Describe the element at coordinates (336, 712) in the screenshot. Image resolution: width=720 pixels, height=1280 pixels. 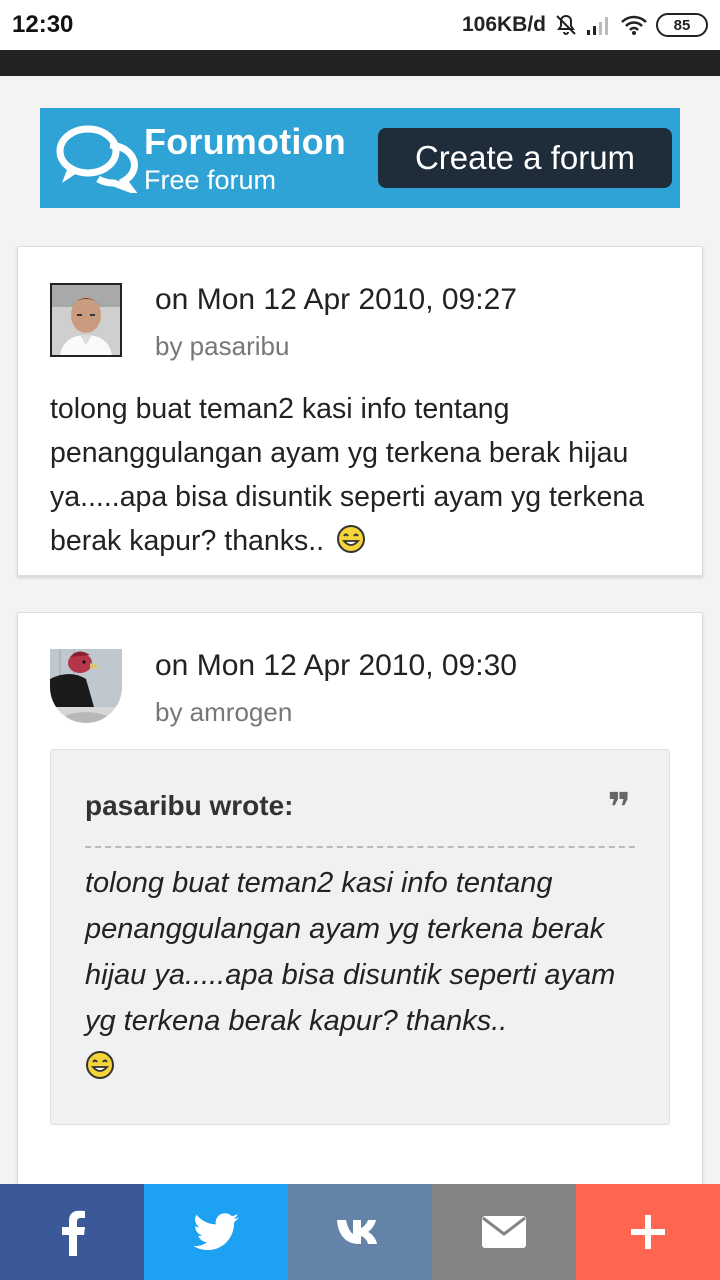
I see `post-author: by amrogen` at that location.